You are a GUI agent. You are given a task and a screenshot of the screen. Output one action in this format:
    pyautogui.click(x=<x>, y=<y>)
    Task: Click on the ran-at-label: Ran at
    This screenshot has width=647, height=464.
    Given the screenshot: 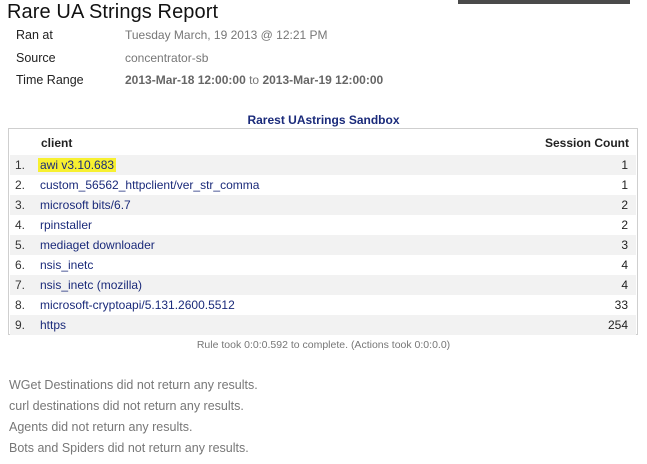 What is the action you would take?
    pyautogui.click(x=34, y=35)
    